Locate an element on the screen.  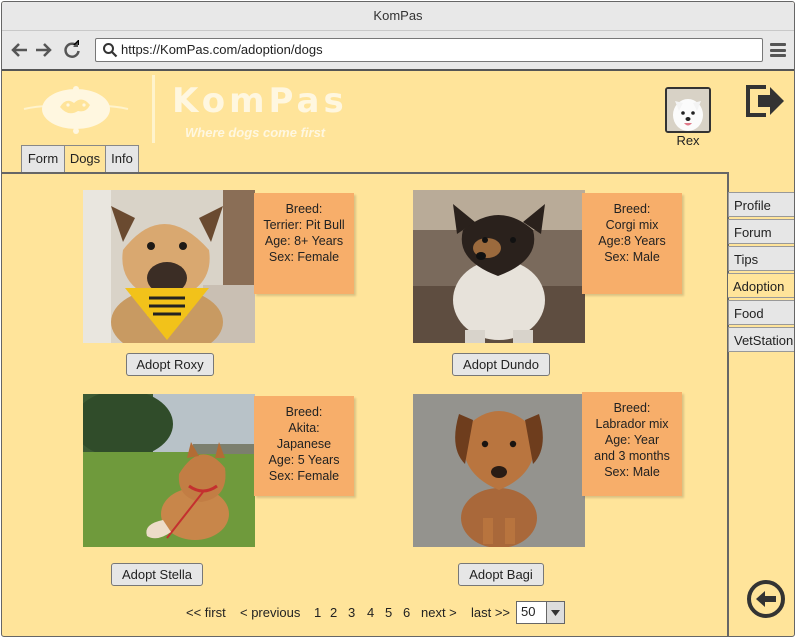
page-link: 4 is located at coordinates (370, 612).